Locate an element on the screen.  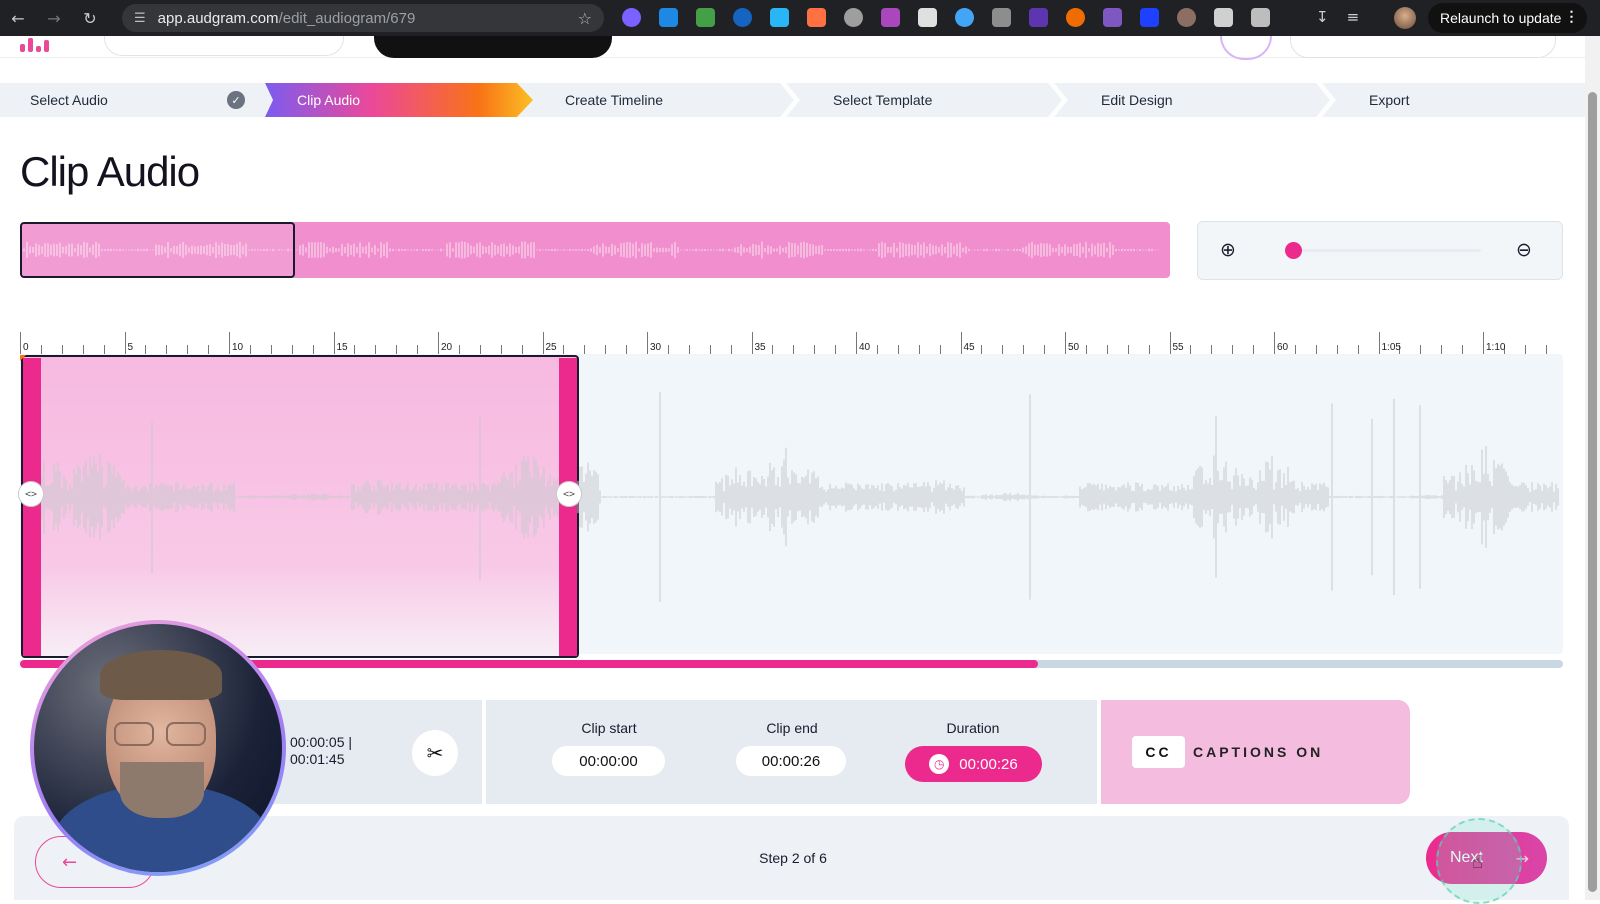
page-scrollbar is located at coordinates (1592, 468).